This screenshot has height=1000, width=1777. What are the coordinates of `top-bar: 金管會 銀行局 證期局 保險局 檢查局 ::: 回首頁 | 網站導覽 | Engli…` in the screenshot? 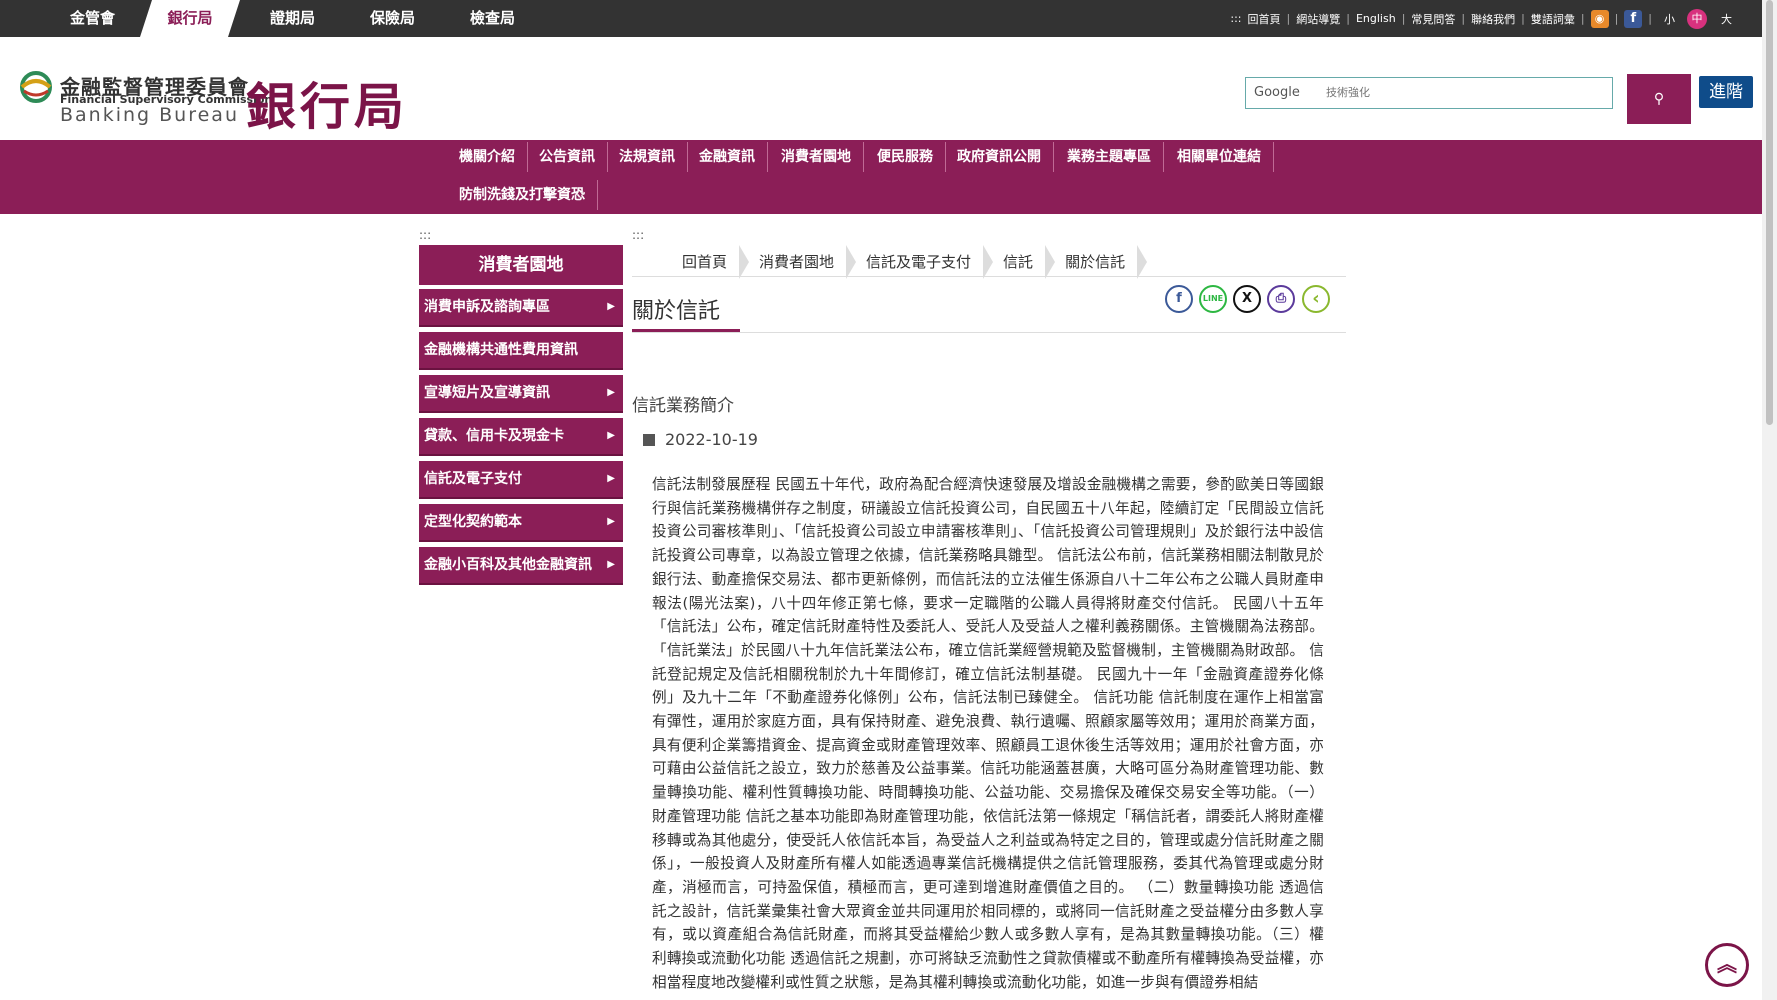 It's located at (881, 18).